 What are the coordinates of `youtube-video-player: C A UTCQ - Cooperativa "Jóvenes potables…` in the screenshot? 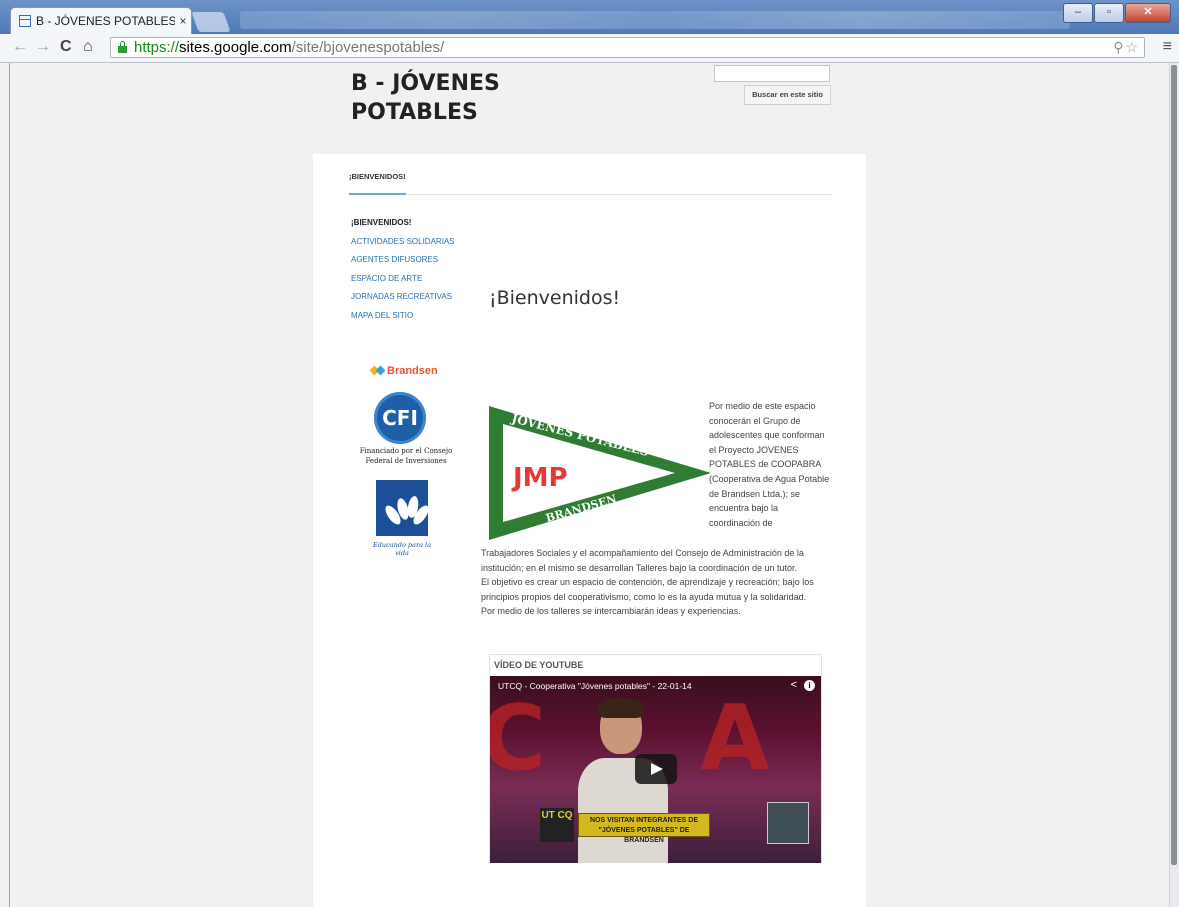 It's located at (655, 769).